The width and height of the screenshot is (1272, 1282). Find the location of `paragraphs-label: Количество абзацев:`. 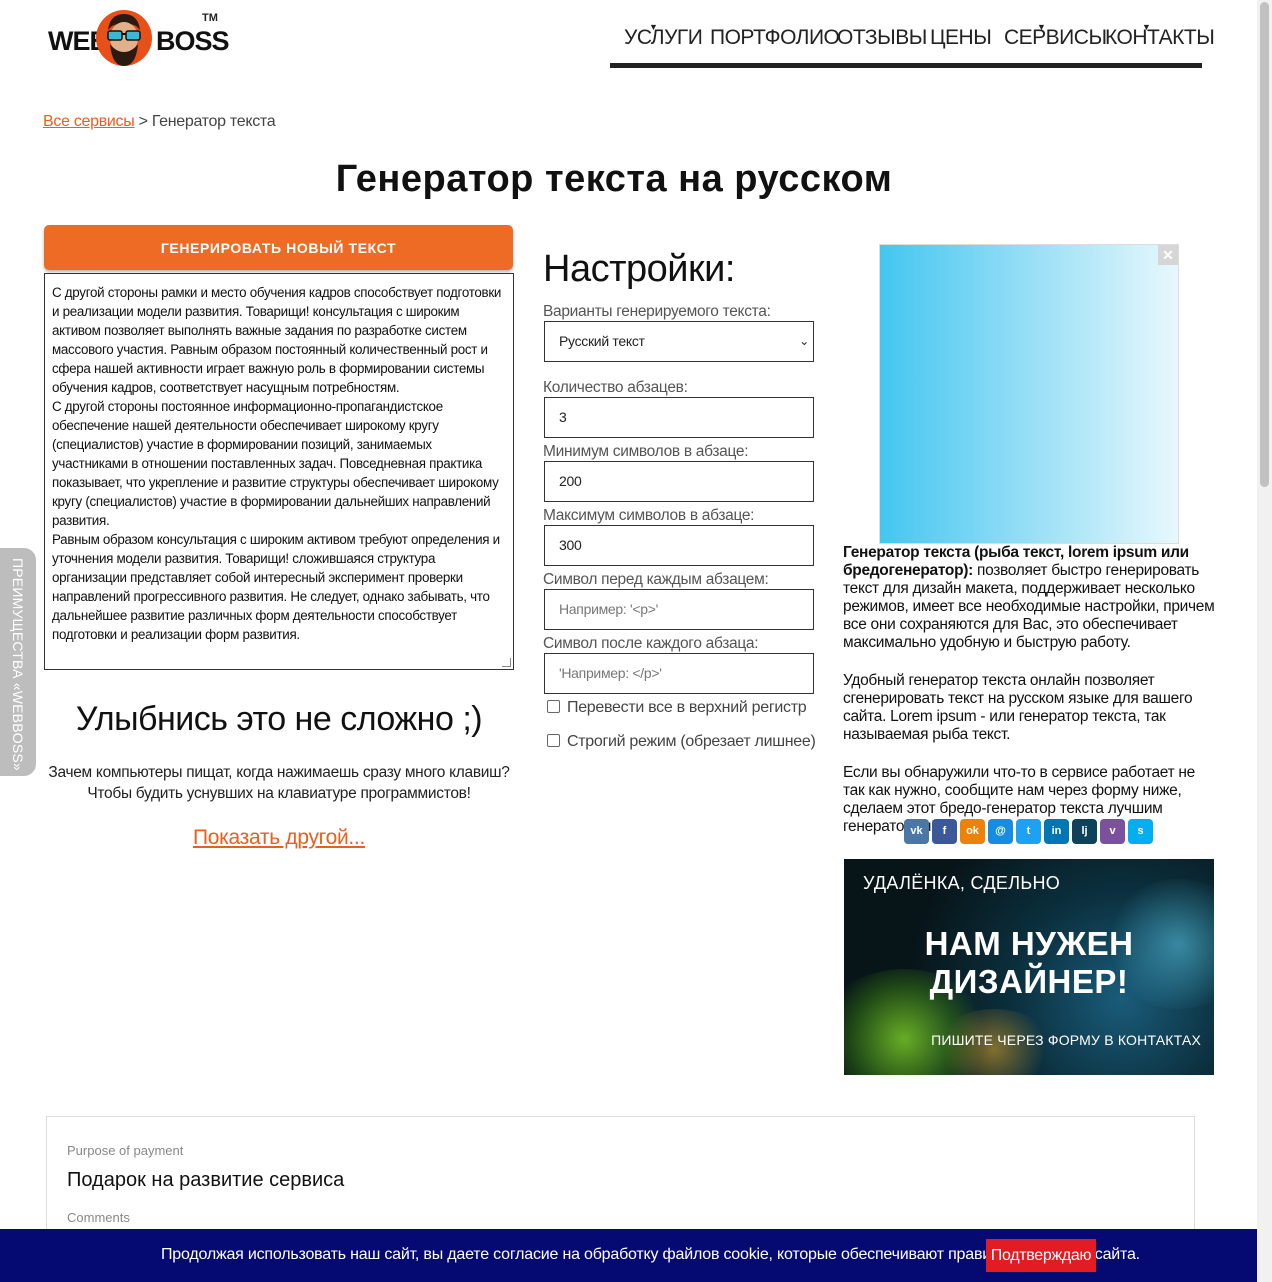

paragraphs-label: Количество абзацев: is located at coordinates (615, 387).